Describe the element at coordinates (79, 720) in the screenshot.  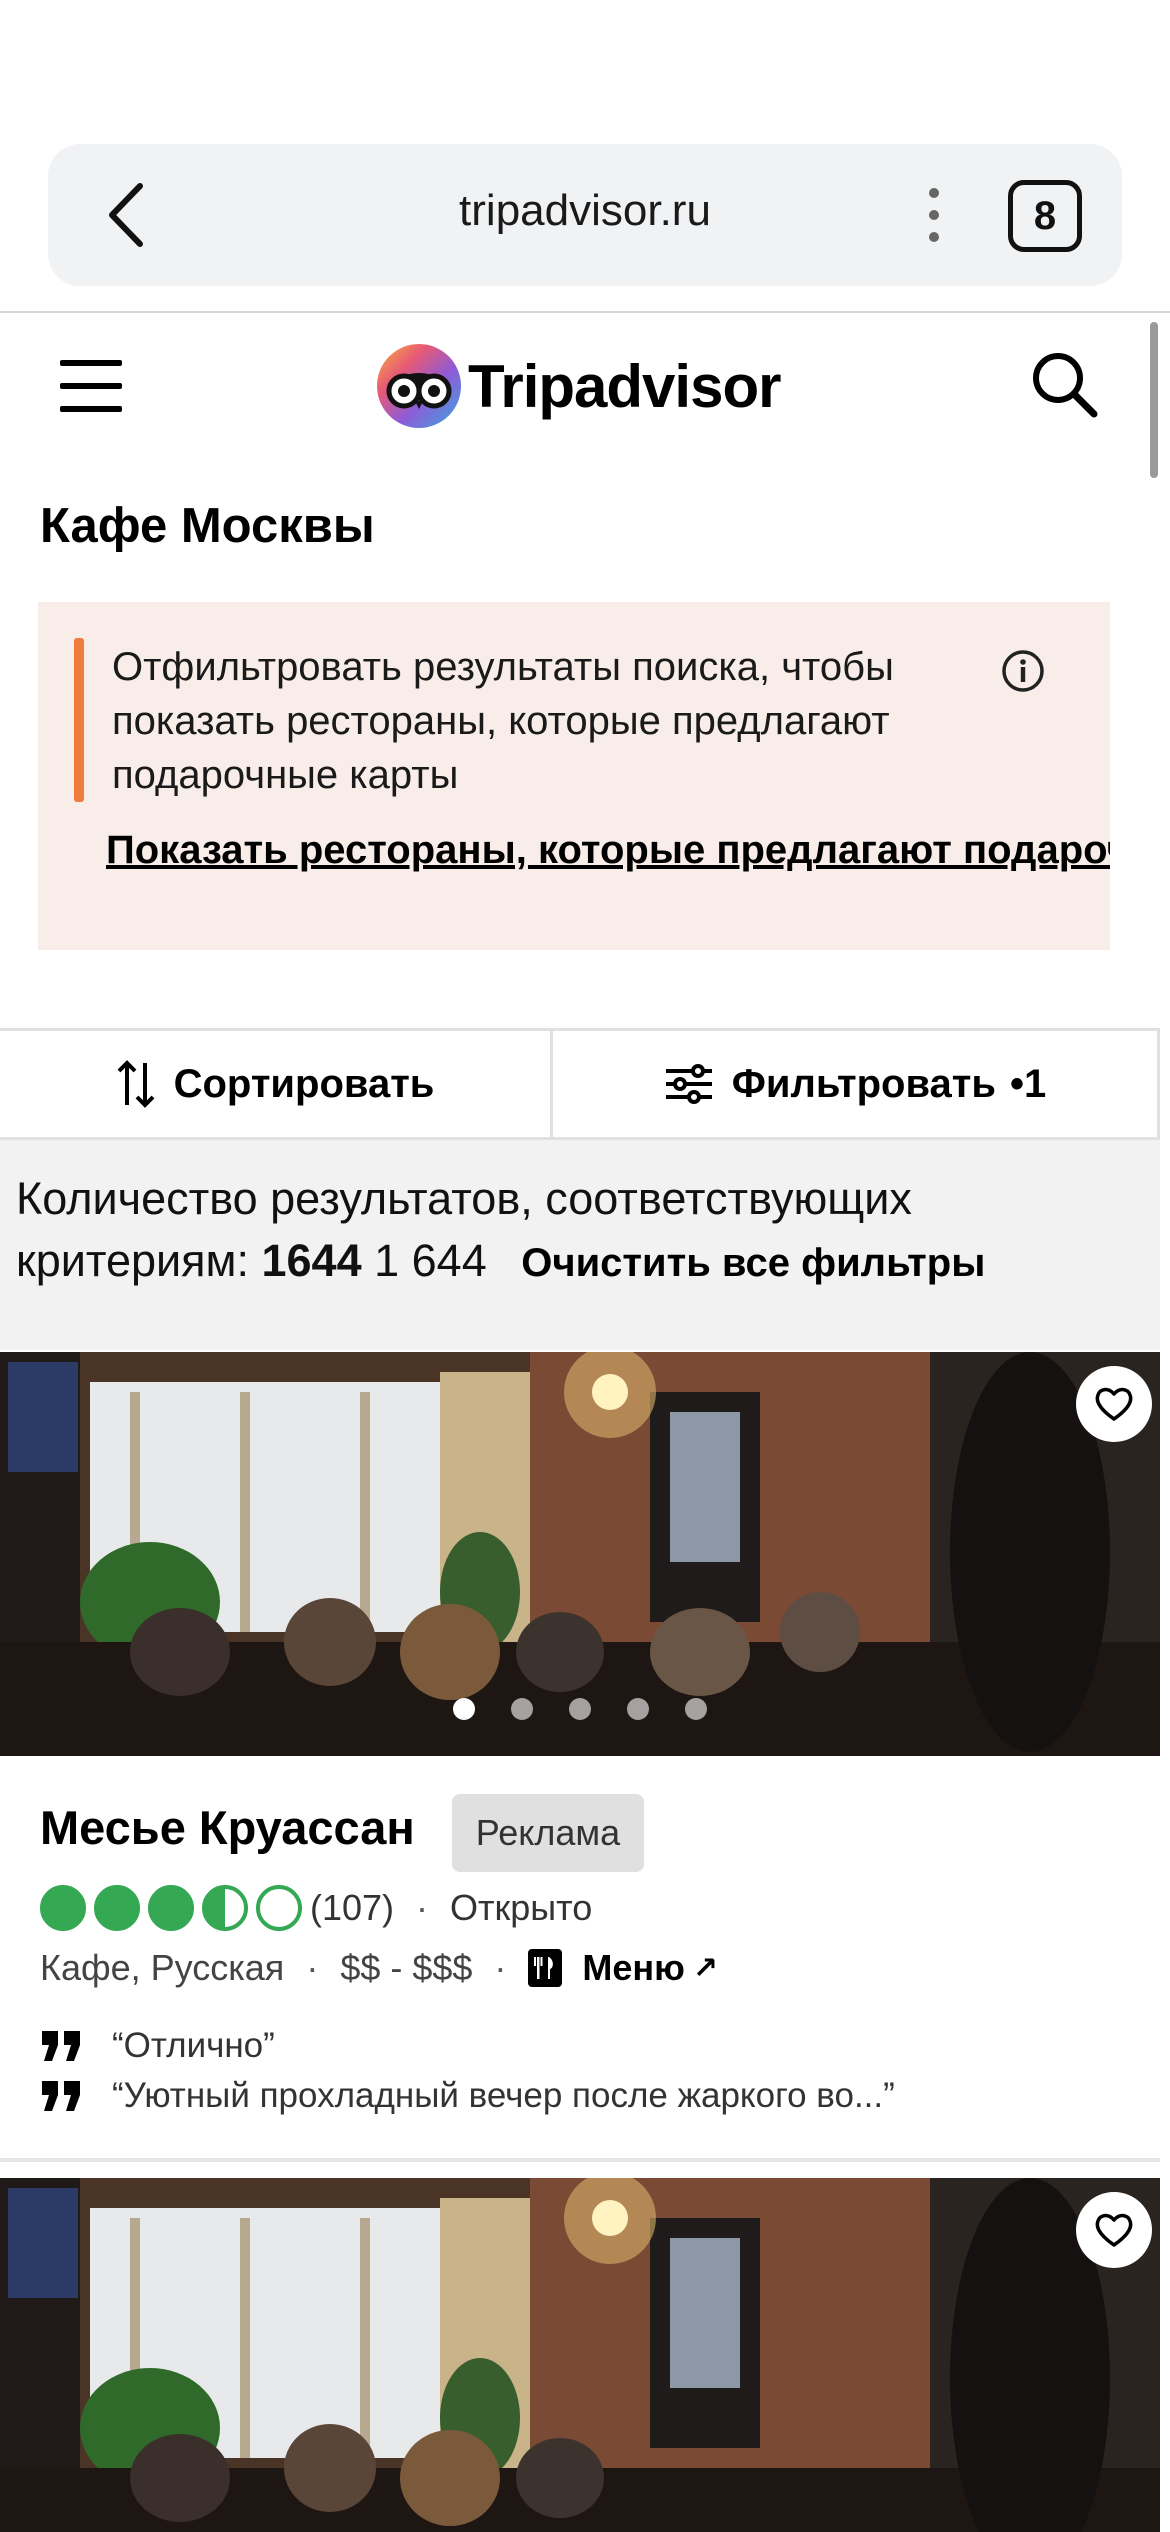
I see `banner-accent` at that location.